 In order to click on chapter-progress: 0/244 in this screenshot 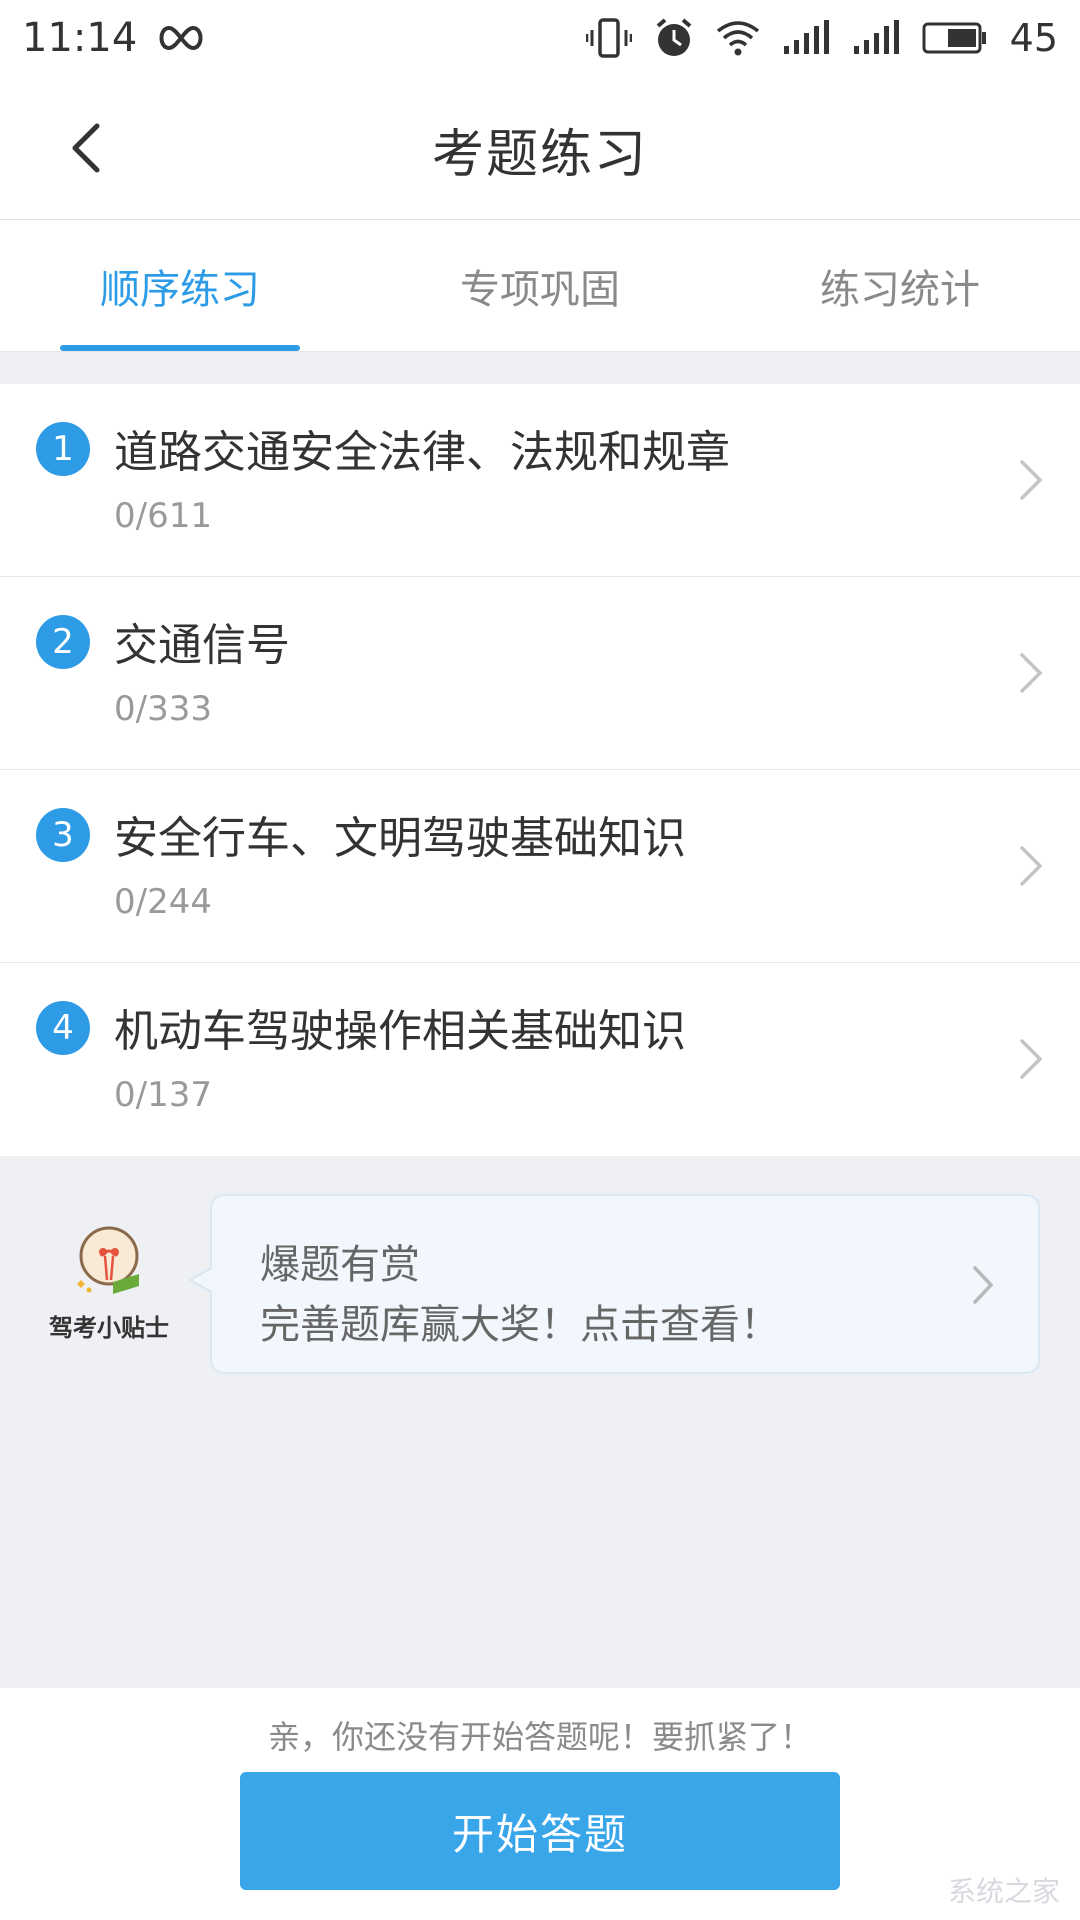, I will do `click(163, 902)`.